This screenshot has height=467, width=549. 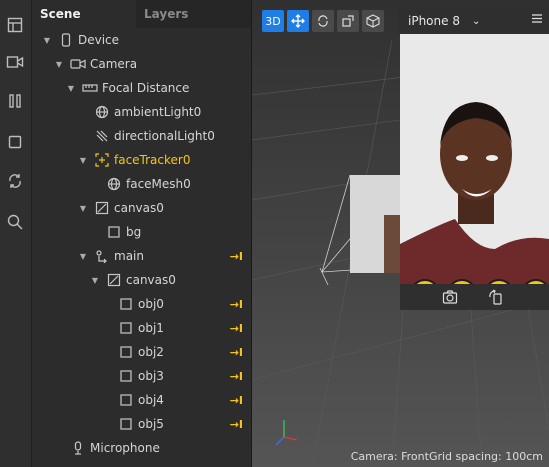 What do you see at coordinates (102, 136) in the screenshot?
I see `directional-light-icon` at bounding box center [102, 136].